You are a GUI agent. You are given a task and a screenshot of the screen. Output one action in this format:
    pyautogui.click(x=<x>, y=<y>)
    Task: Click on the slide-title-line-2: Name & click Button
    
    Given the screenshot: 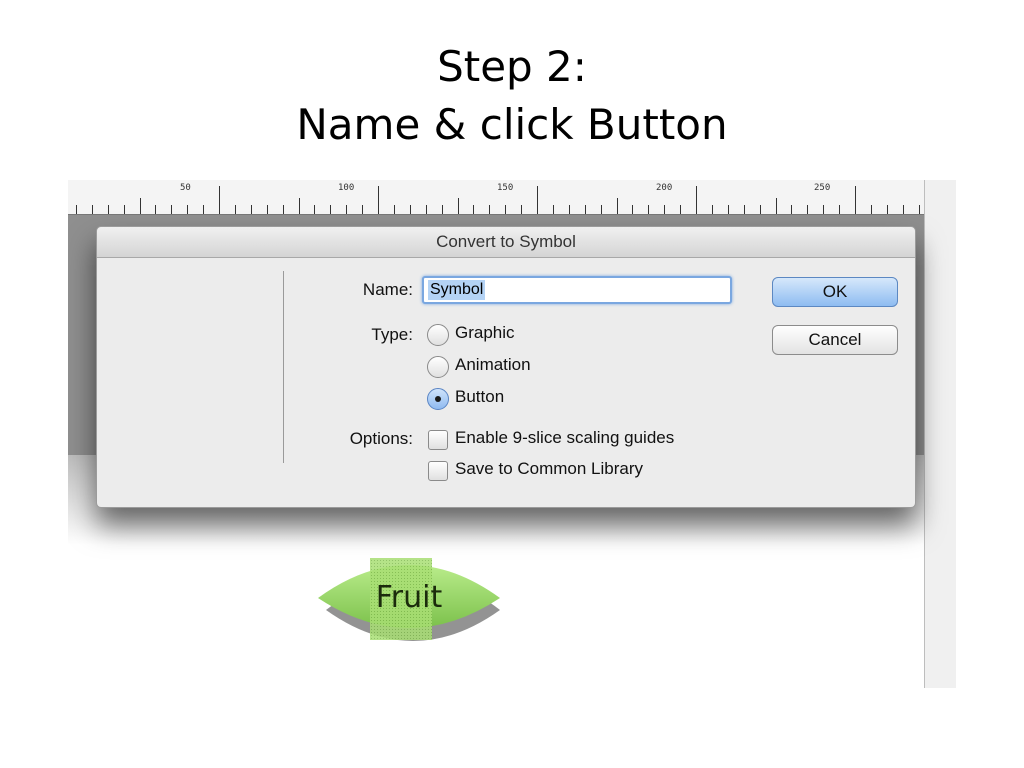 What is the action you would take?
    pyautogui.click(x=512, y=124)
    